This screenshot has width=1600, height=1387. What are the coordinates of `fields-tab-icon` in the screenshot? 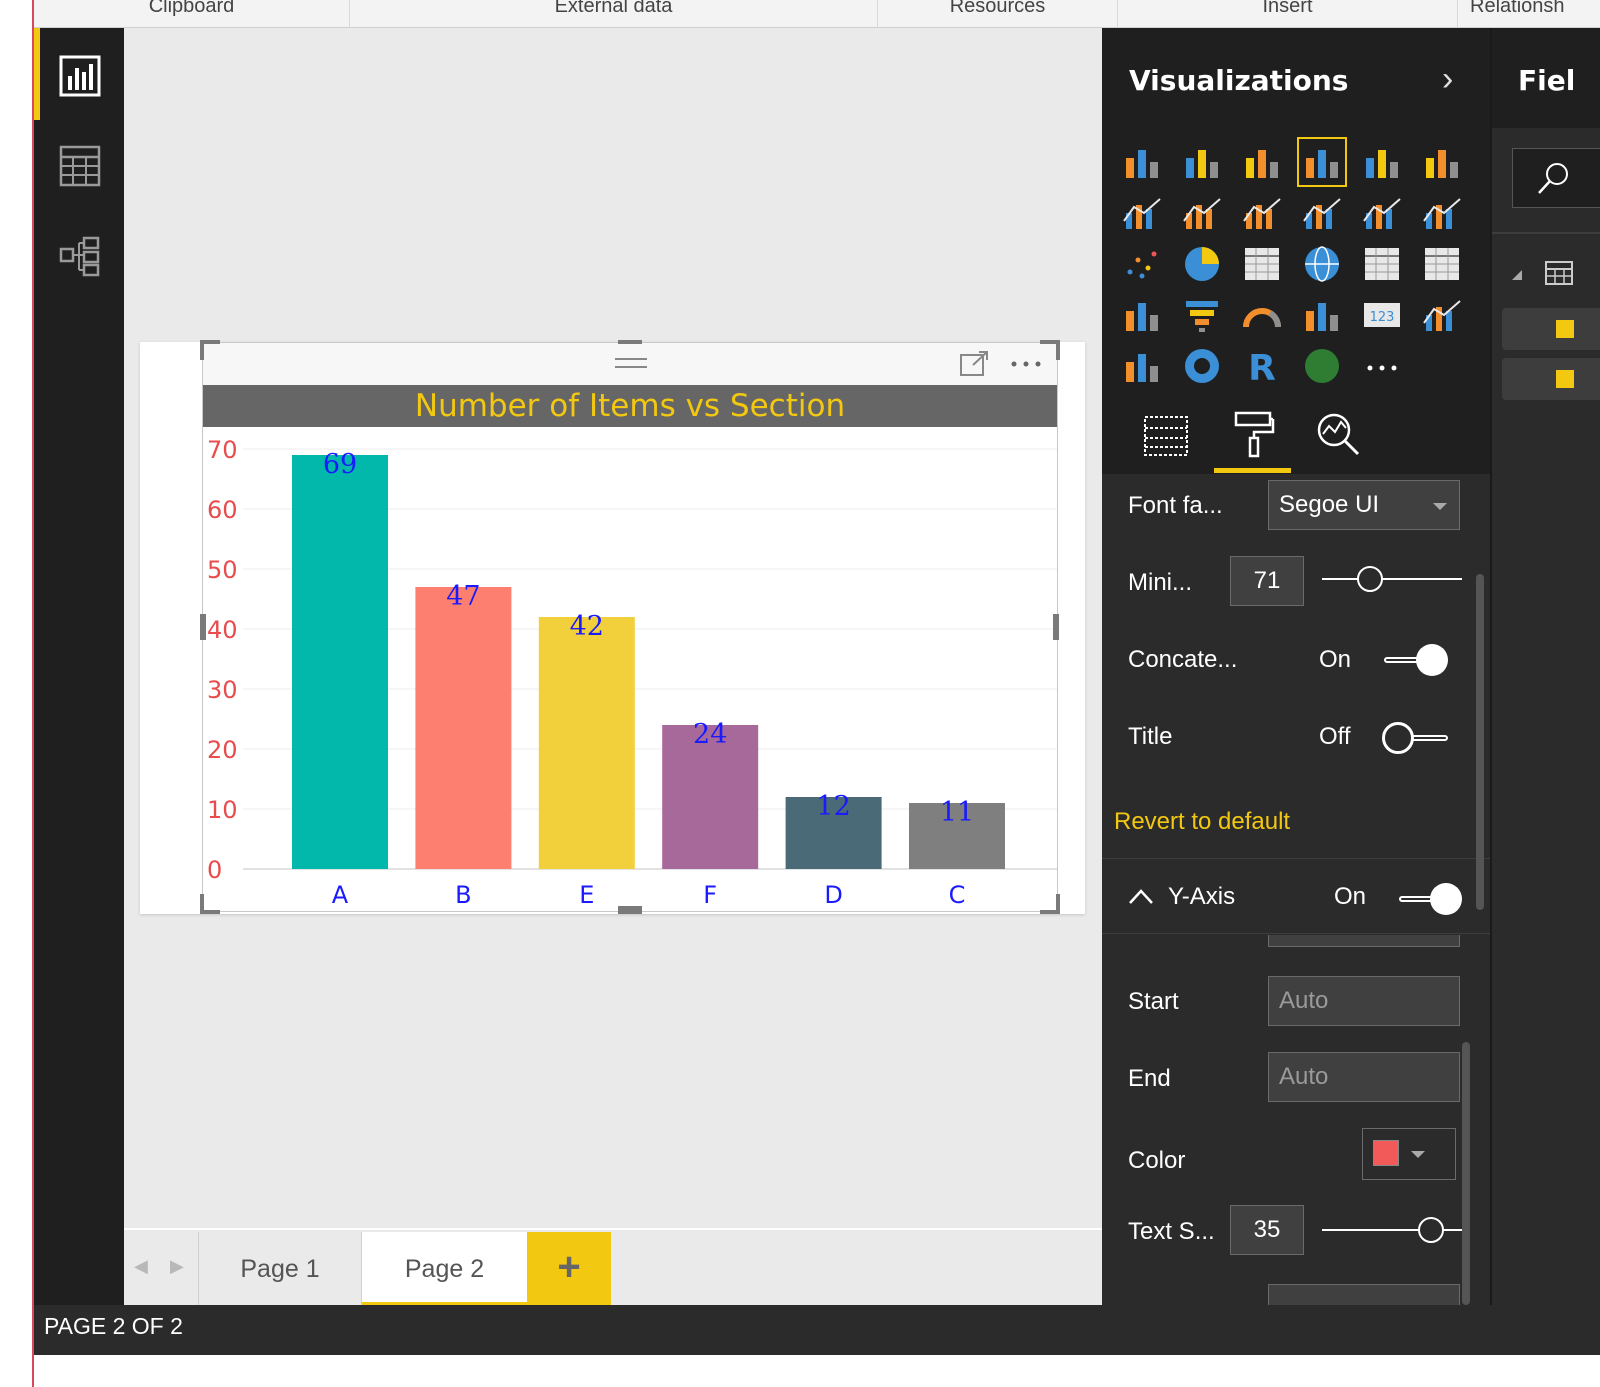 It's located at (1166, 436).